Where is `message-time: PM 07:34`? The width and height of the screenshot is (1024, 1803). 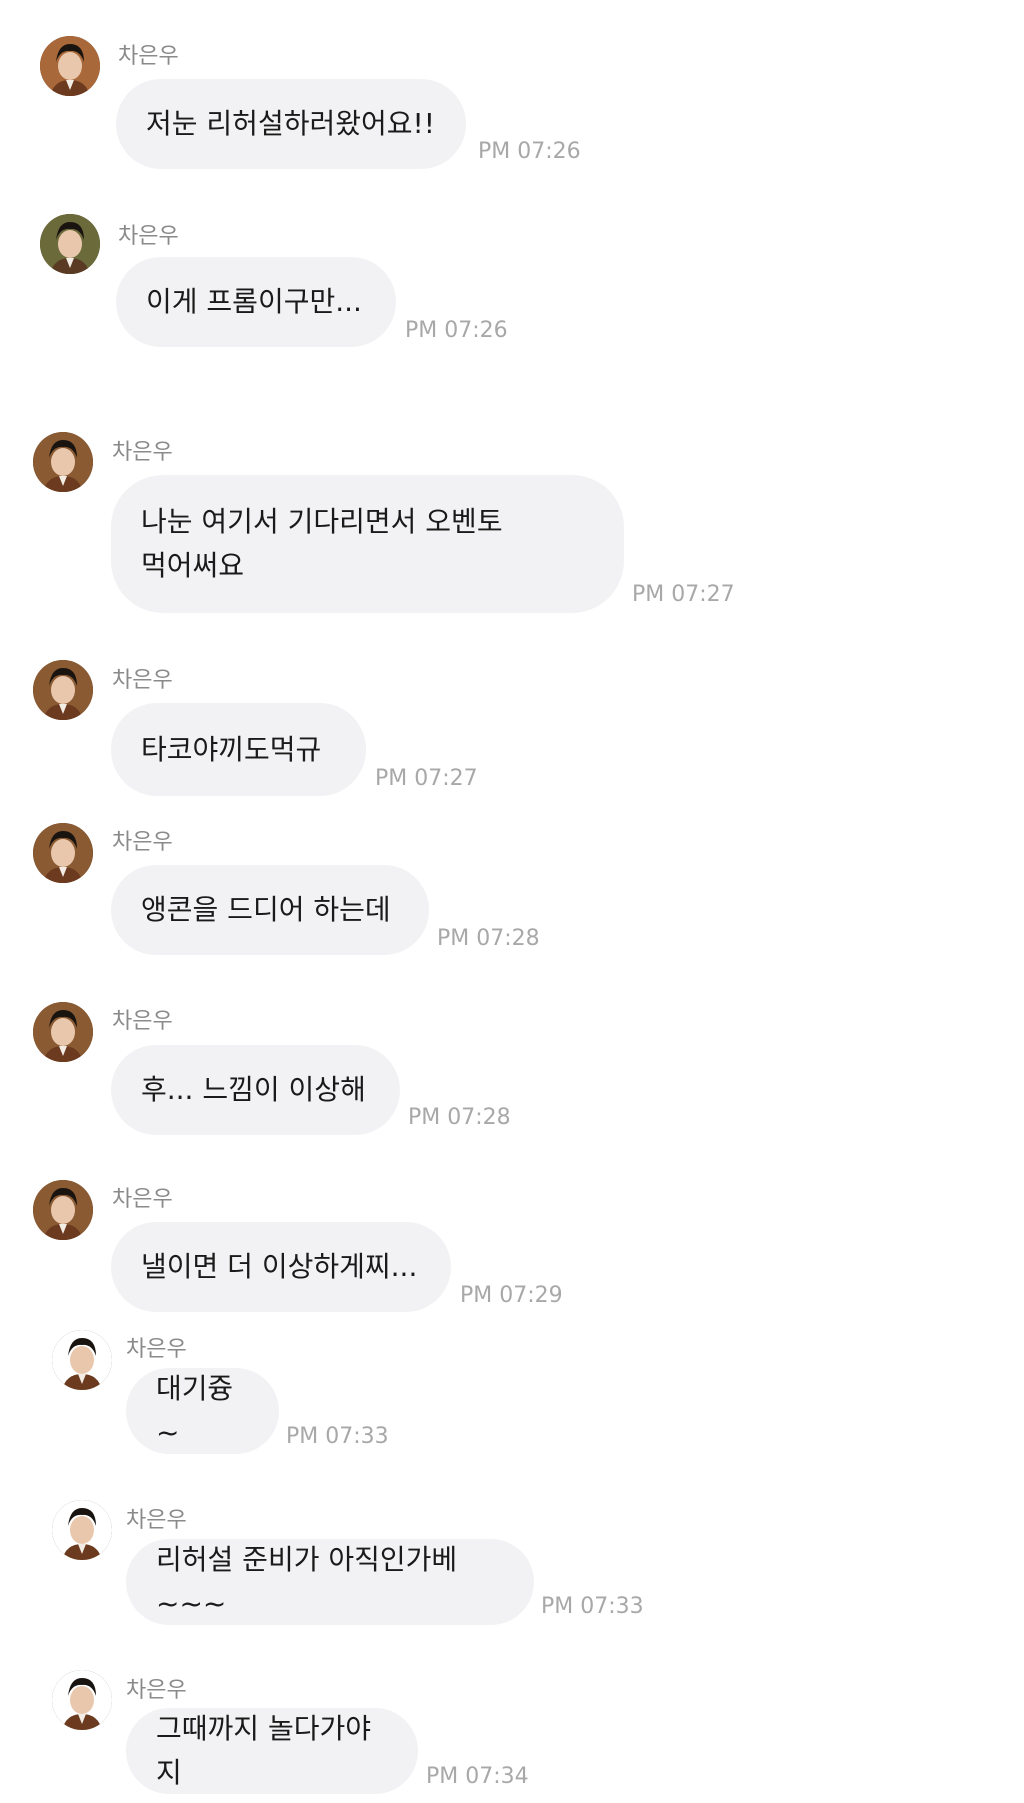
message-time: PM 07:34 is located at coordinates (477, 1776).